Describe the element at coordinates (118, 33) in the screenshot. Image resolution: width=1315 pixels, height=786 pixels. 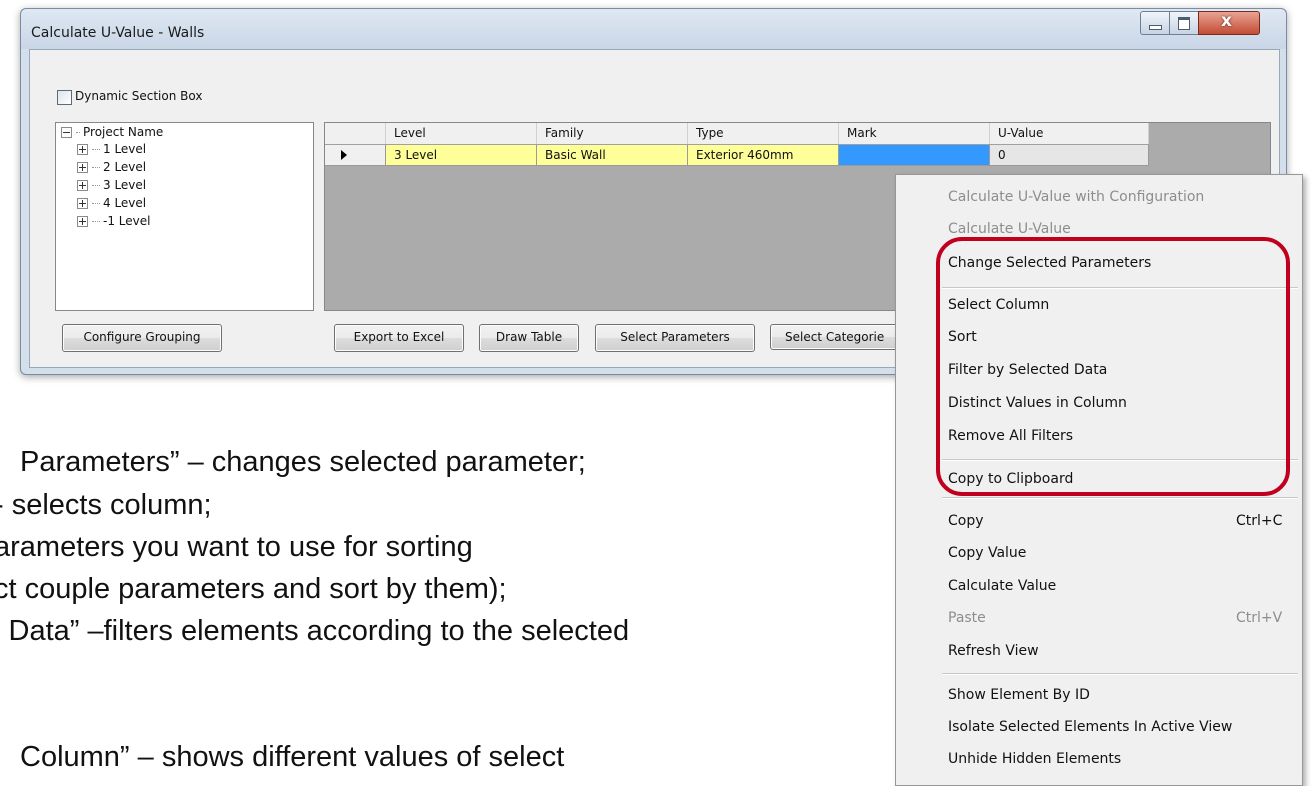
I see `window-title: Calculate U-Value - Walls` at that location.